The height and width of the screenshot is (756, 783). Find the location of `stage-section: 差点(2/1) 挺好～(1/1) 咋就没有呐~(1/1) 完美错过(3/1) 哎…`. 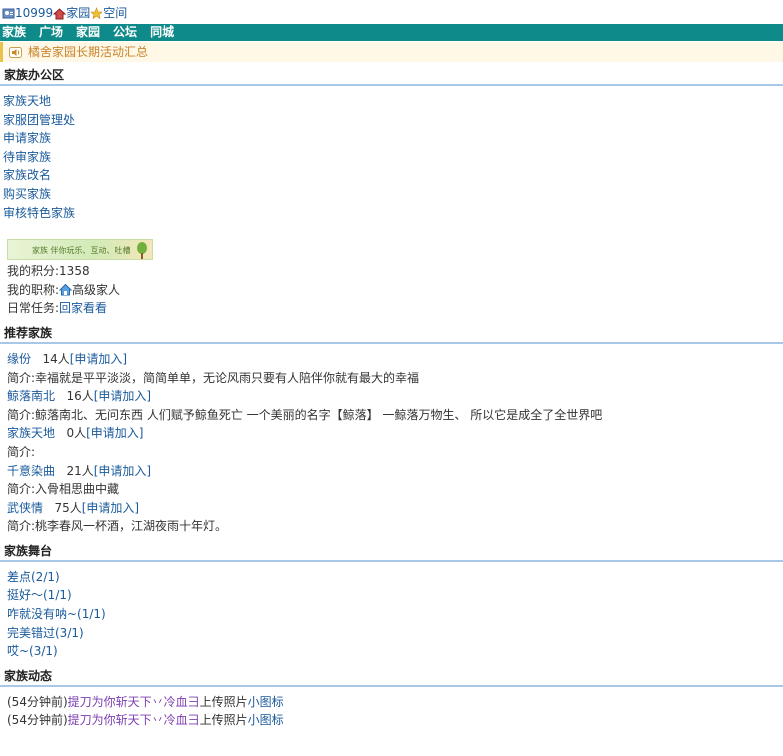

stage-section: 差点(2/1) 挺好～(1/1) 咋就没有呐~(1/1) 完美错过(3/1) 哎… is located at coordinates (391, 611).